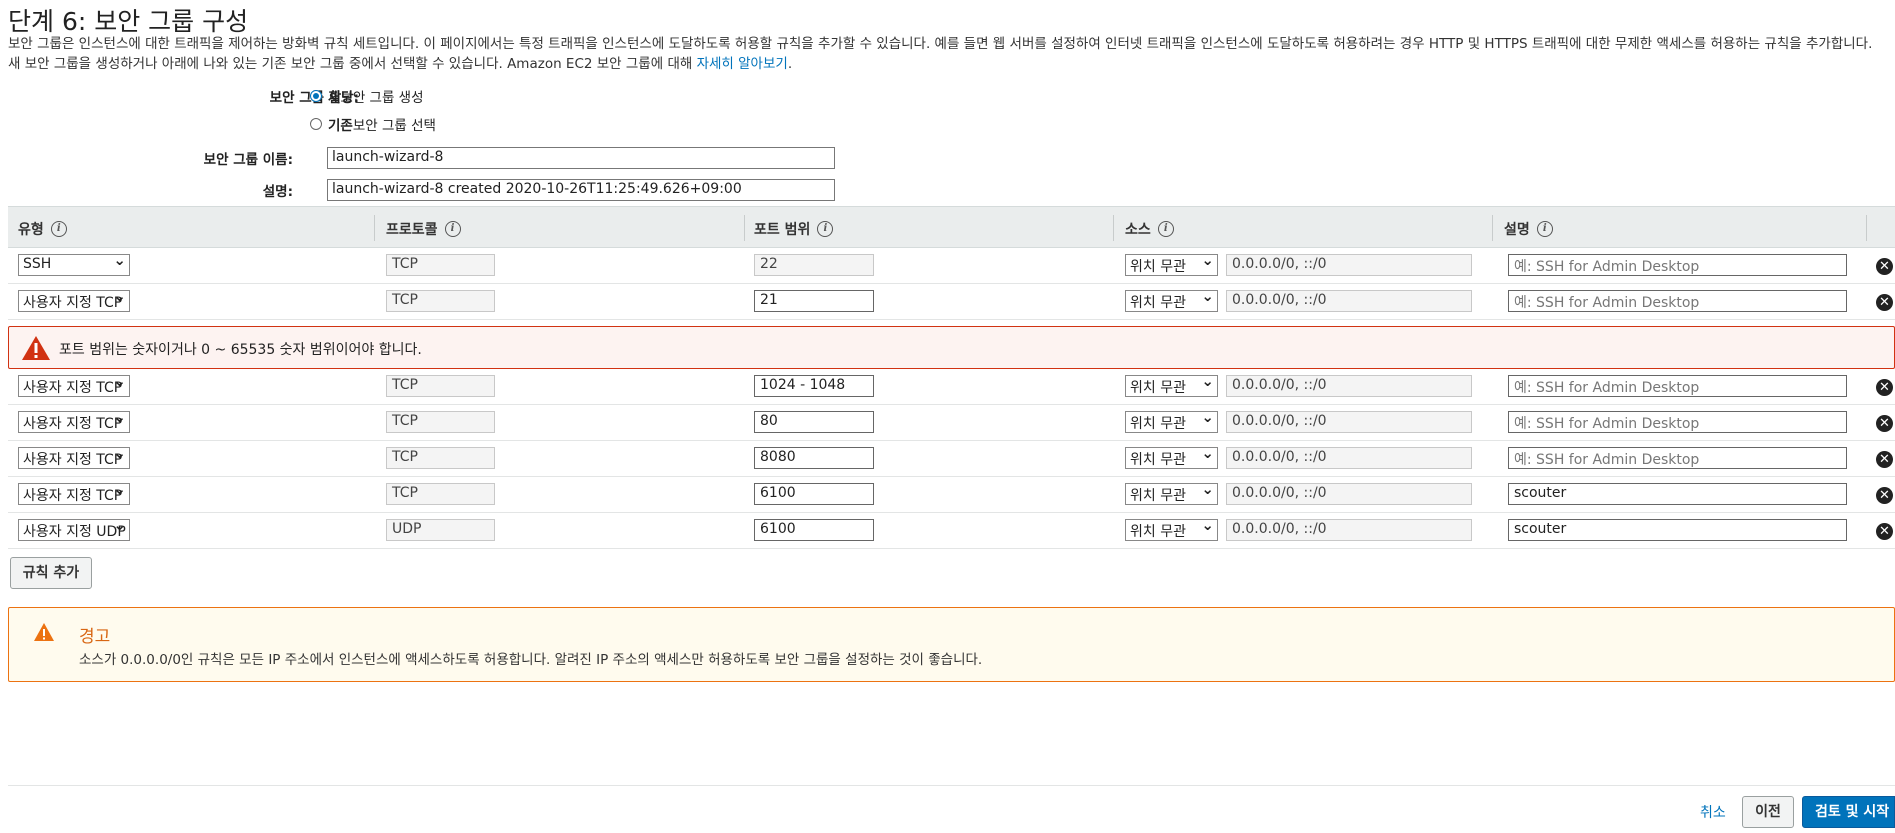 The image size is (1895, 833). What do you see at coordinates (581, 158) in the screenshot?
I see `group-name-input: launch-wizard-8` at bounding box center [581, 158].